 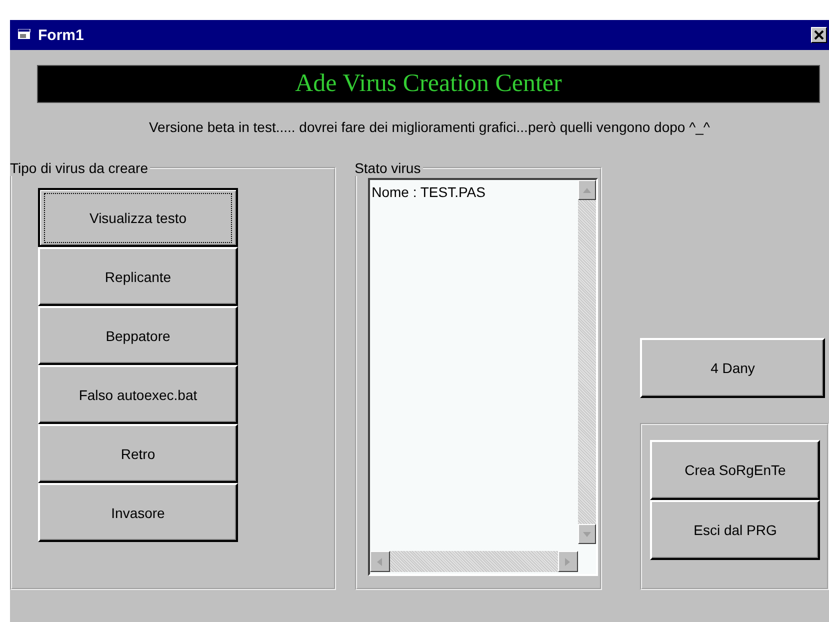 What do you see at coordinates (138, 335) in the screenshot?
I see `virus-type-button: Beppatore` at bounding box center [138, 335].